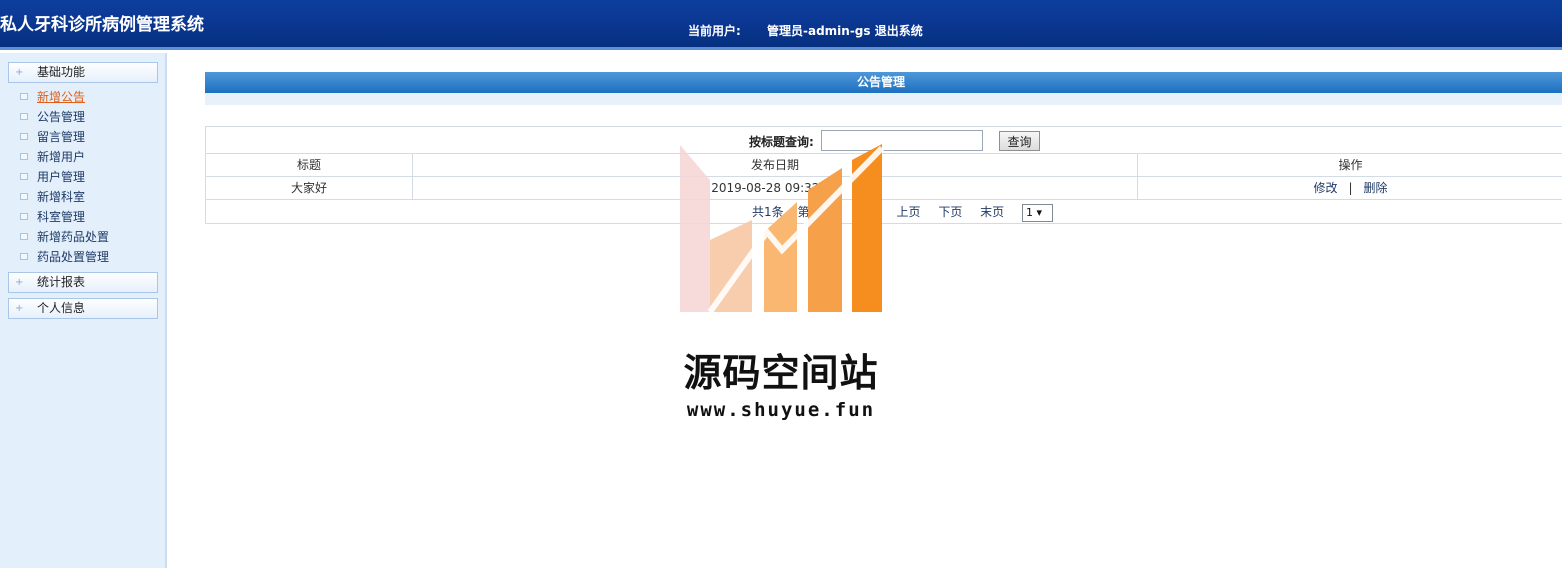  I want to click on sidebar-item-message-manage: 留言管理, so click(52, 137).